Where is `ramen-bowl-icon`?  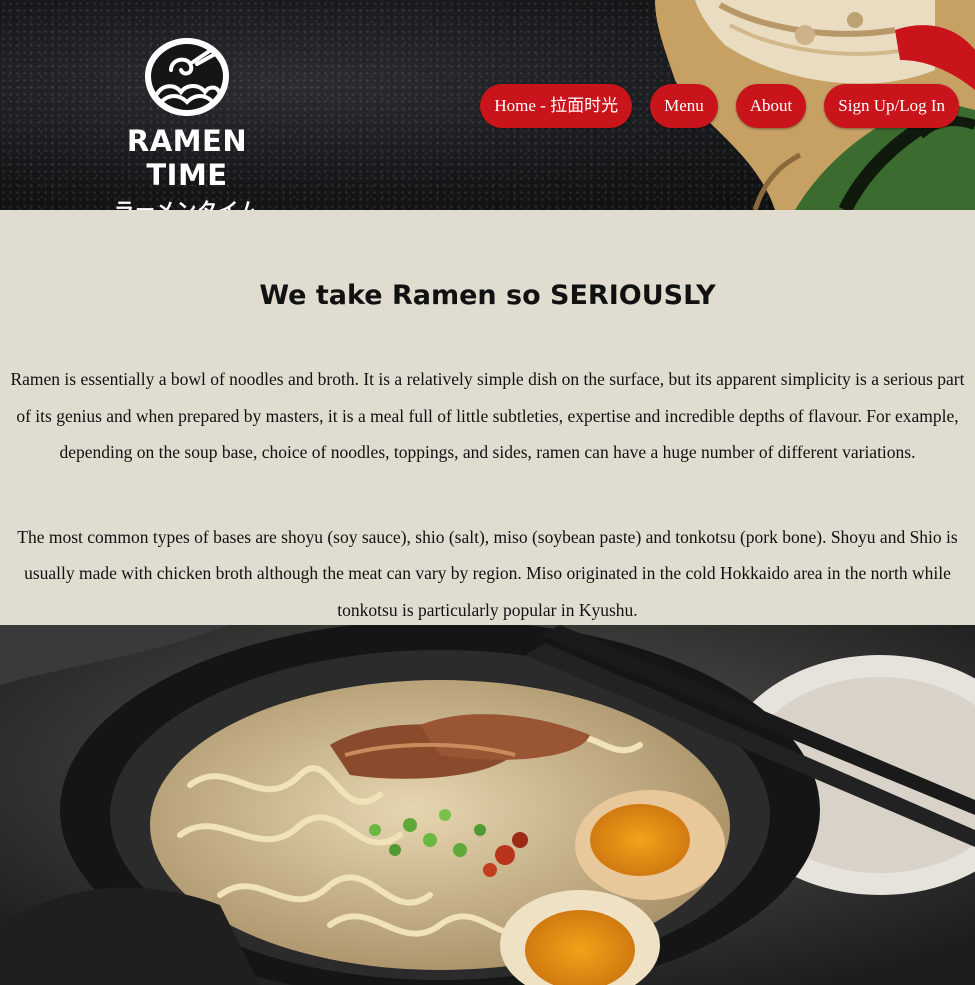
ramen-bowl-icon is located at coordinates (187, 77).